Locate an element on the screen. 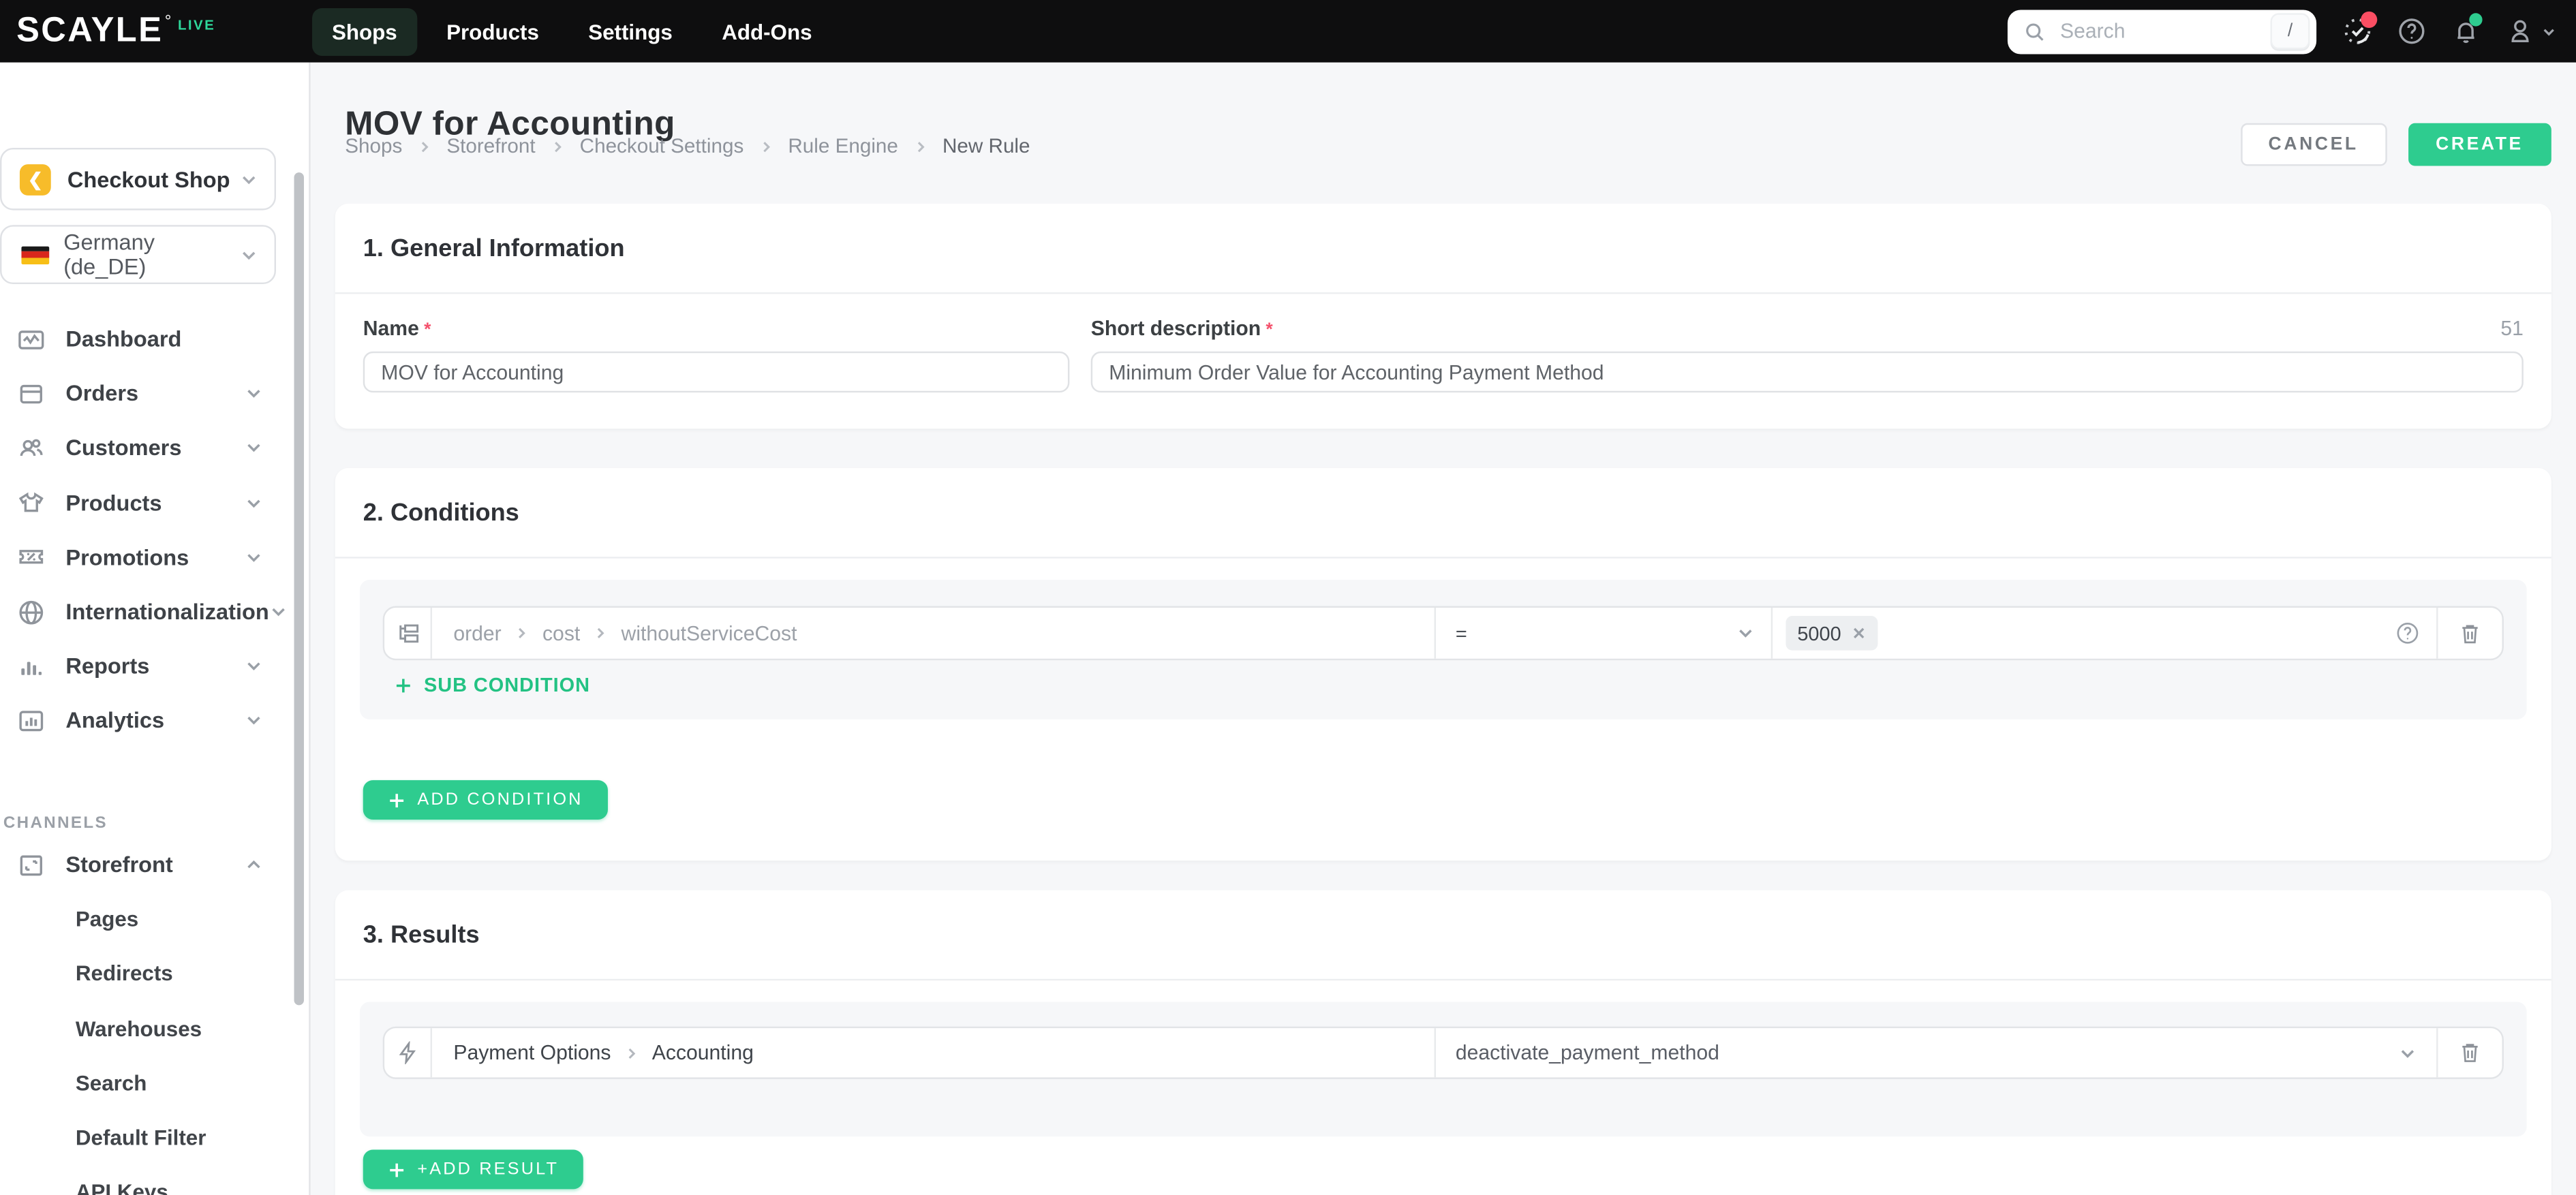 The image size is (2576, 1195). short-description-field-group: Short description * 51 is located at coordinates (1807, 355).